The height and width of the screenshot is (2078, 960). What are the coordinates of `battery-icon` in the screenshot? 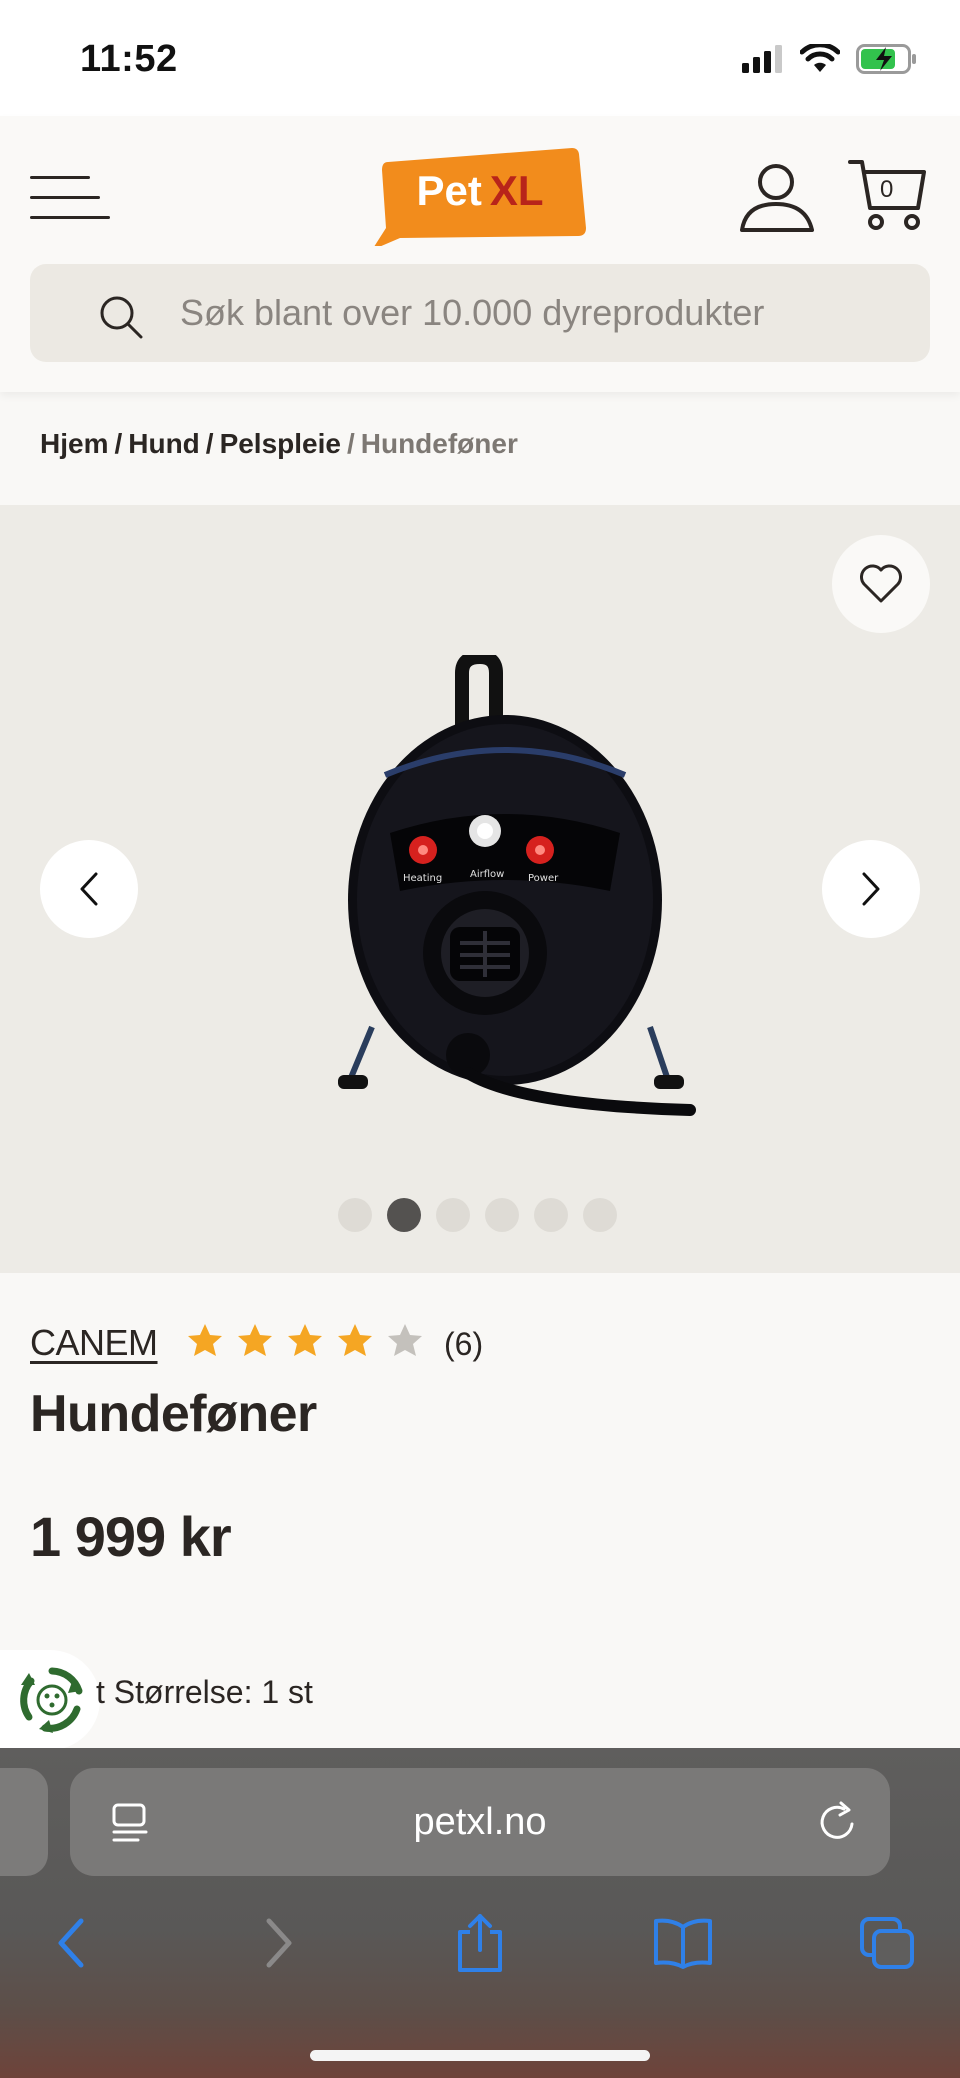 It's located at (886, 59).